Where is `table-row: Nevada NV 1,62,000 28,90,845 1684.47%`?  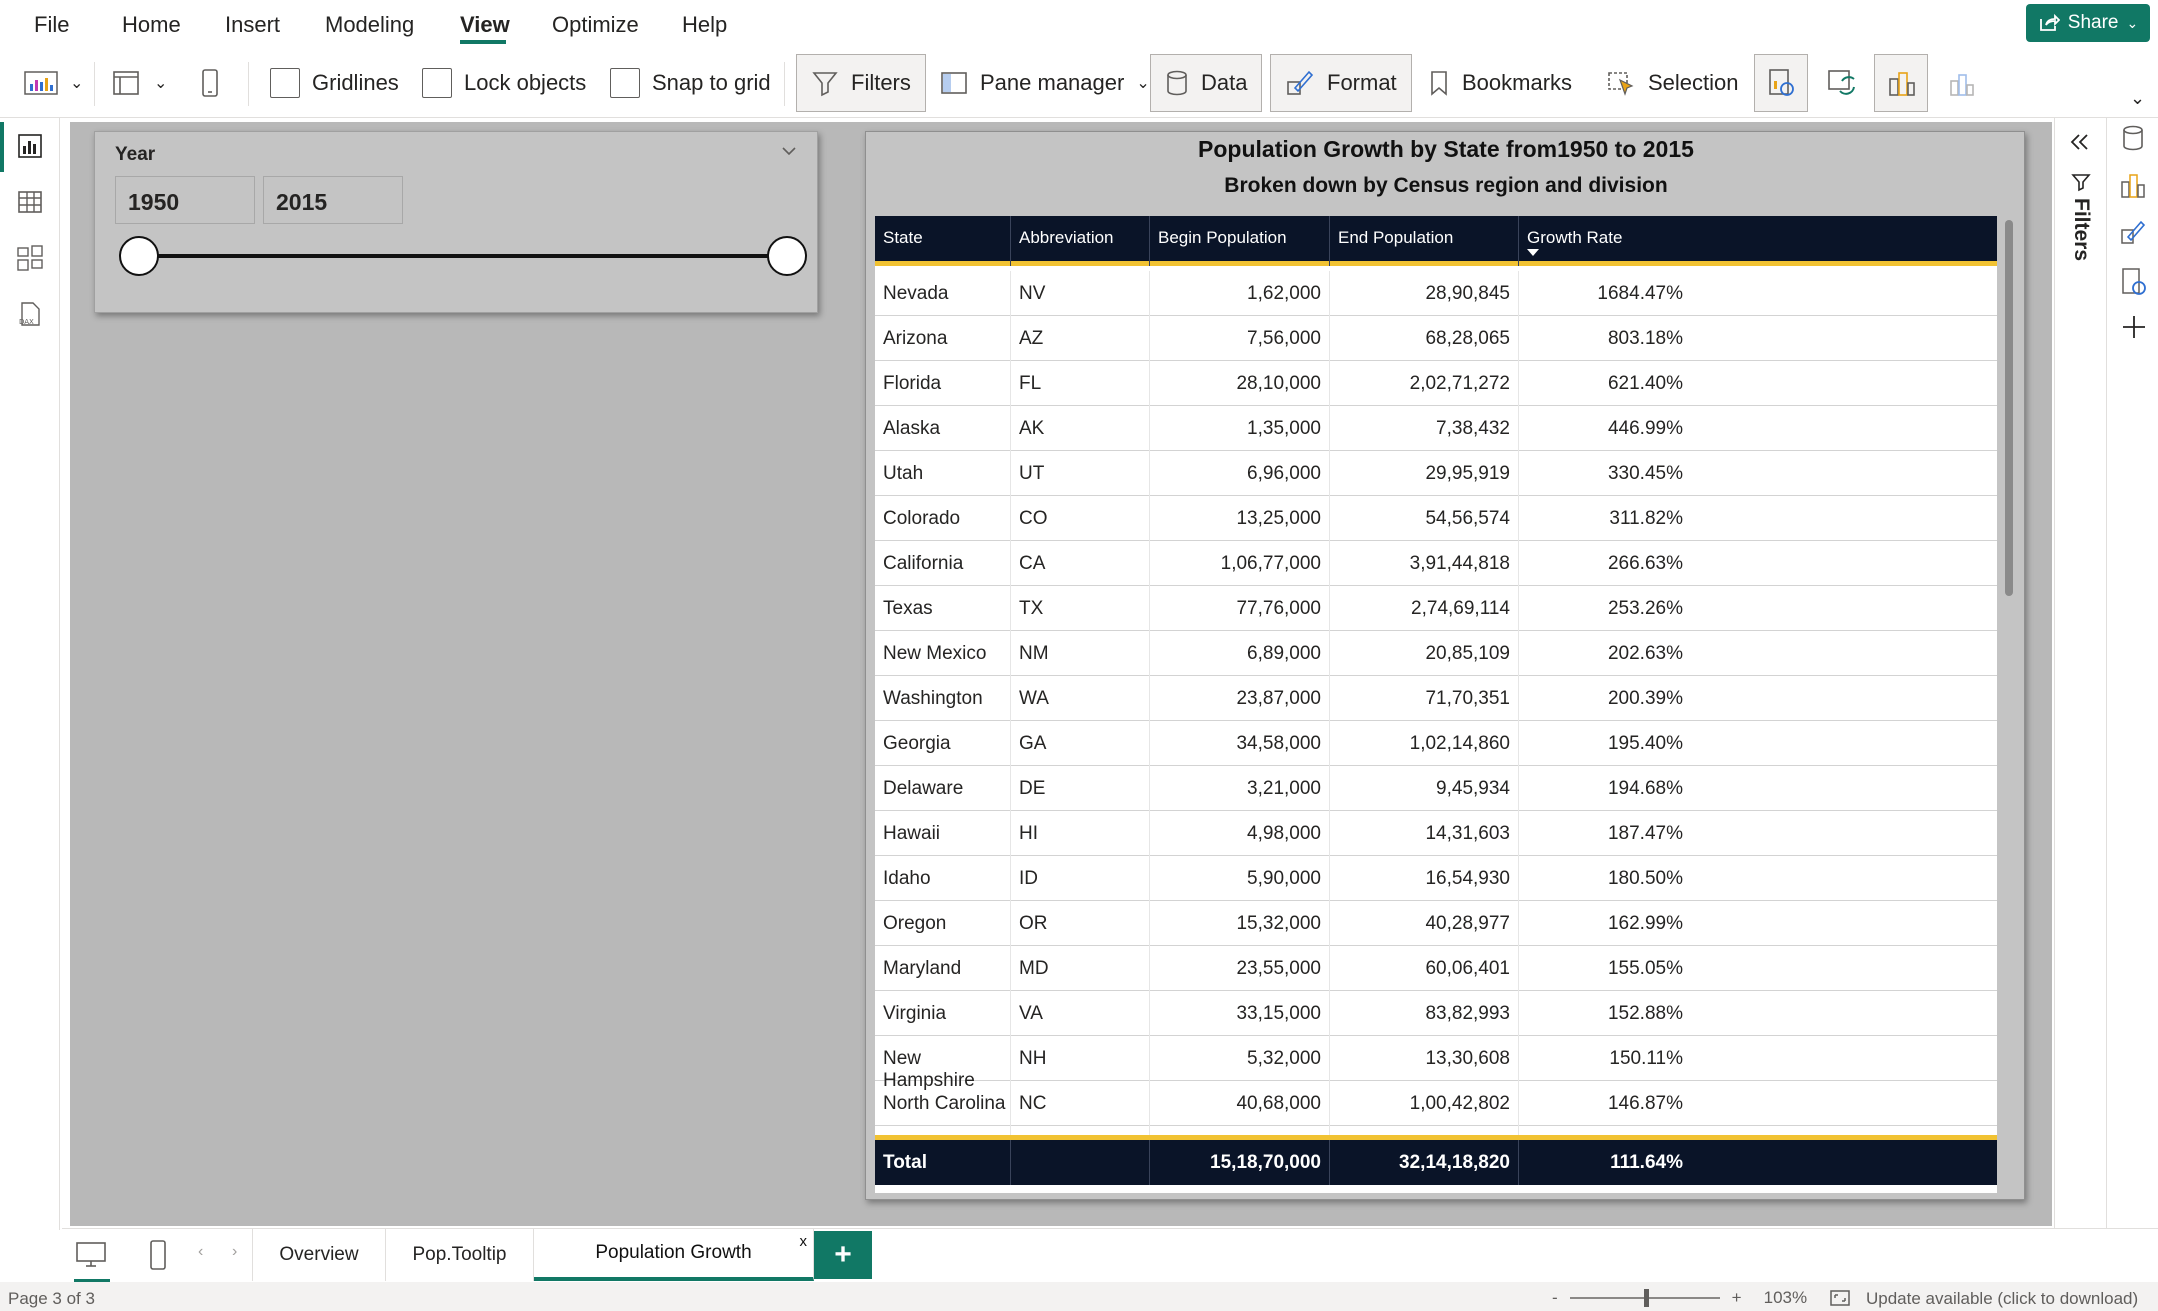
table-row: Nevada NV 1,62,000 28,90,845 1684.47% is located at coordinates (1436, 293).